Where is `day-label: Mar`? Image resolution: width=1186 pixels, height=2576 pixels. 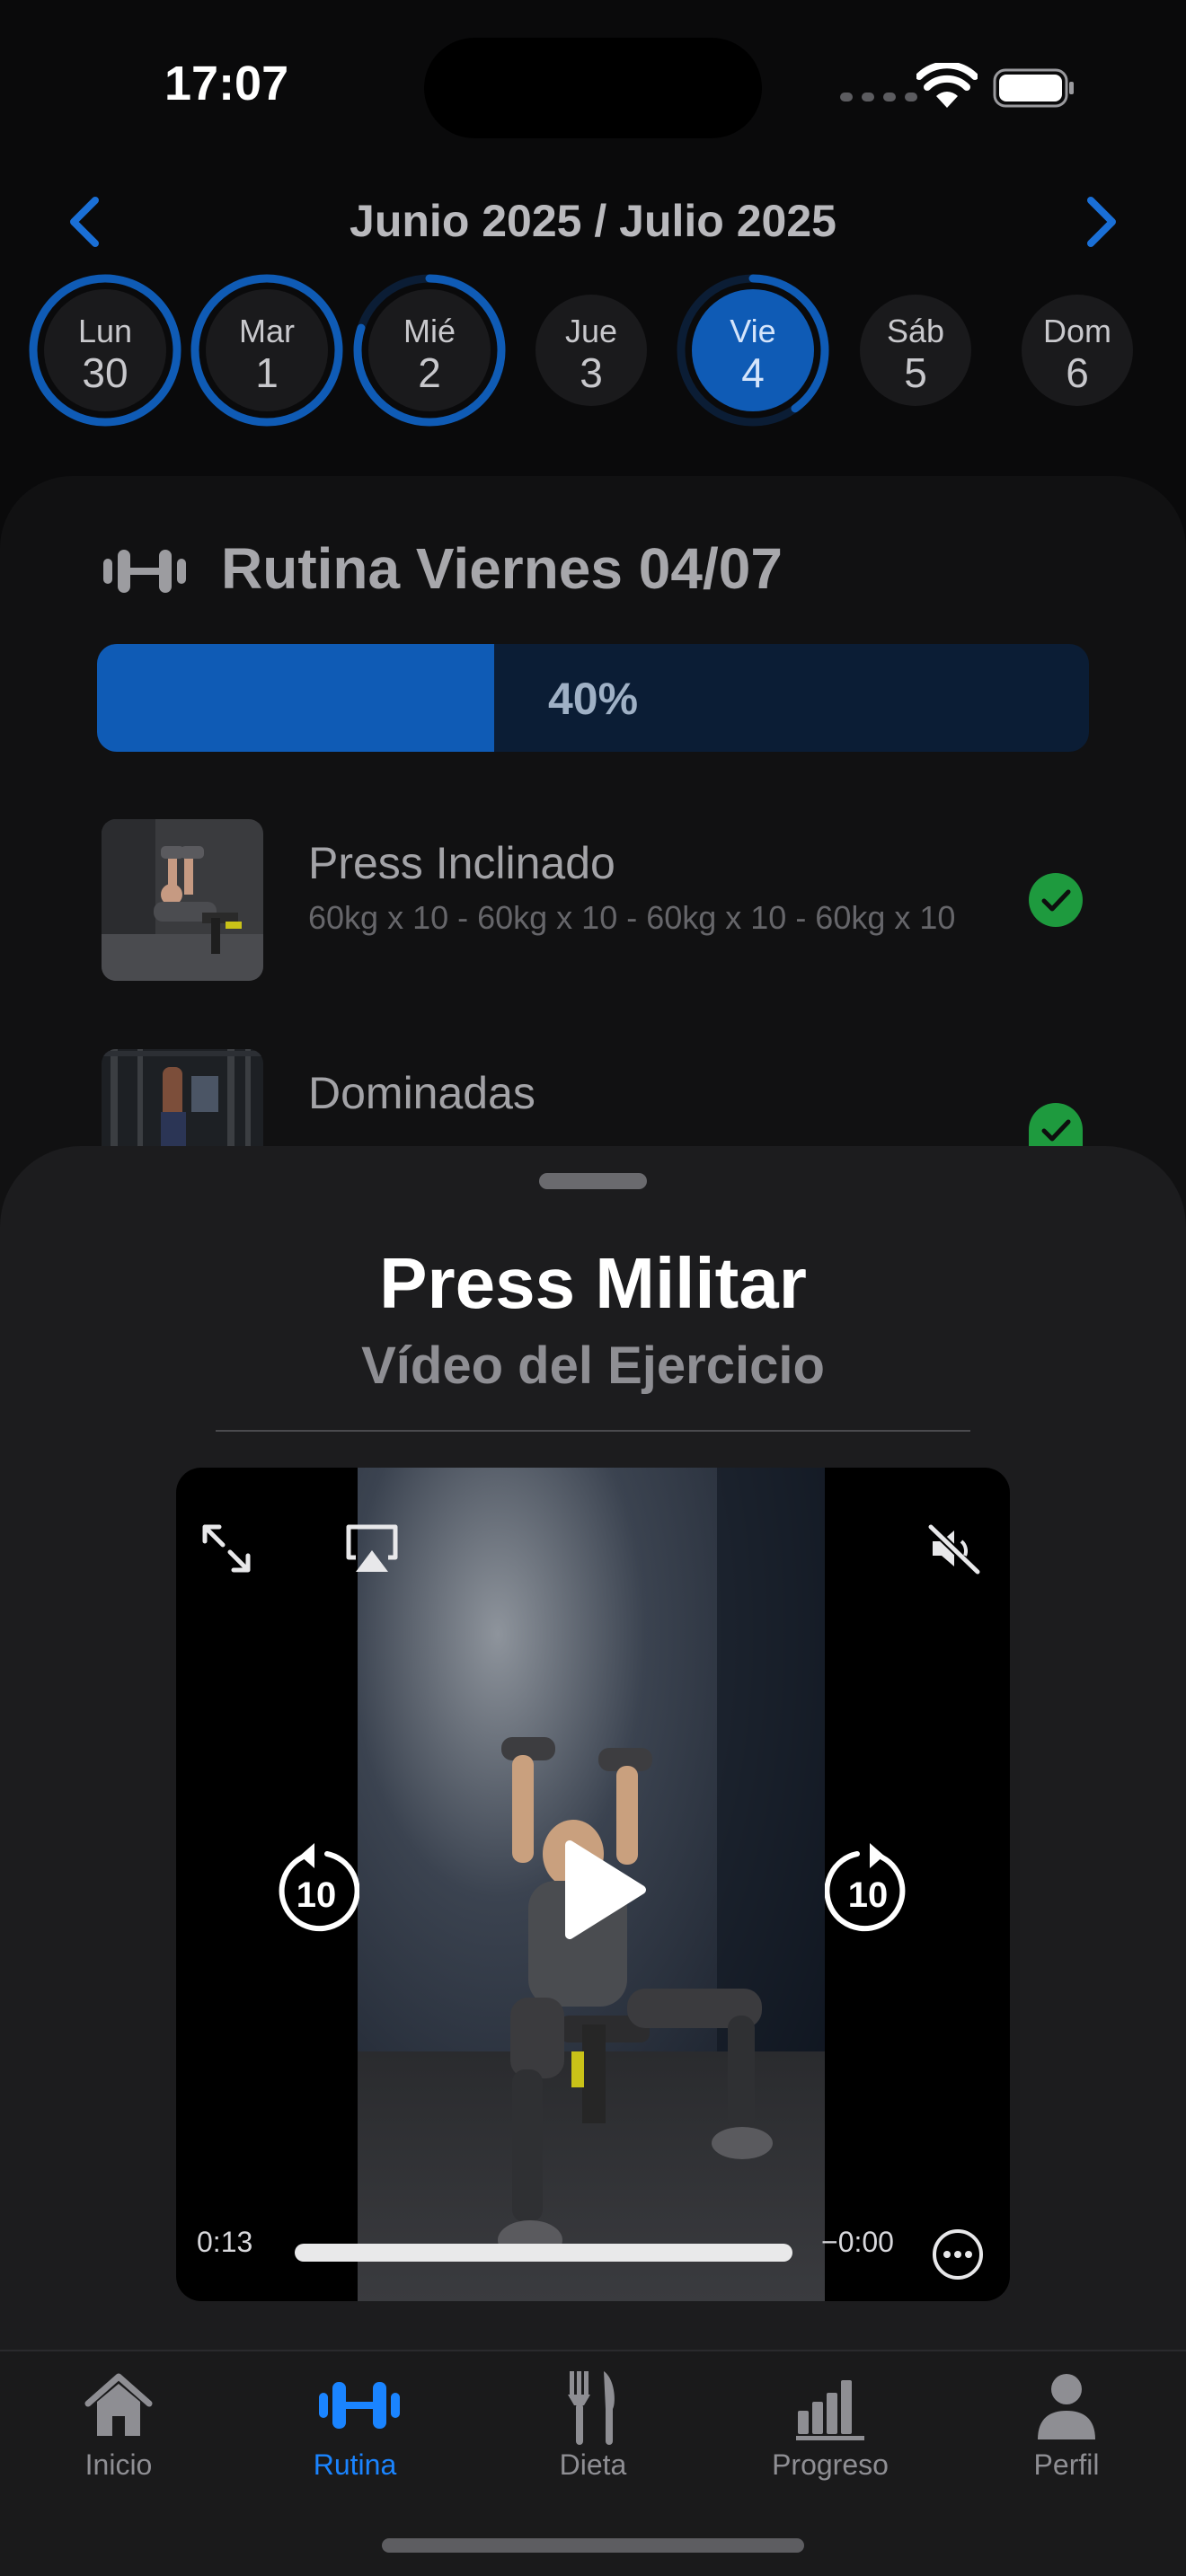 day-label: Mar is located at coordinates (267, 331).